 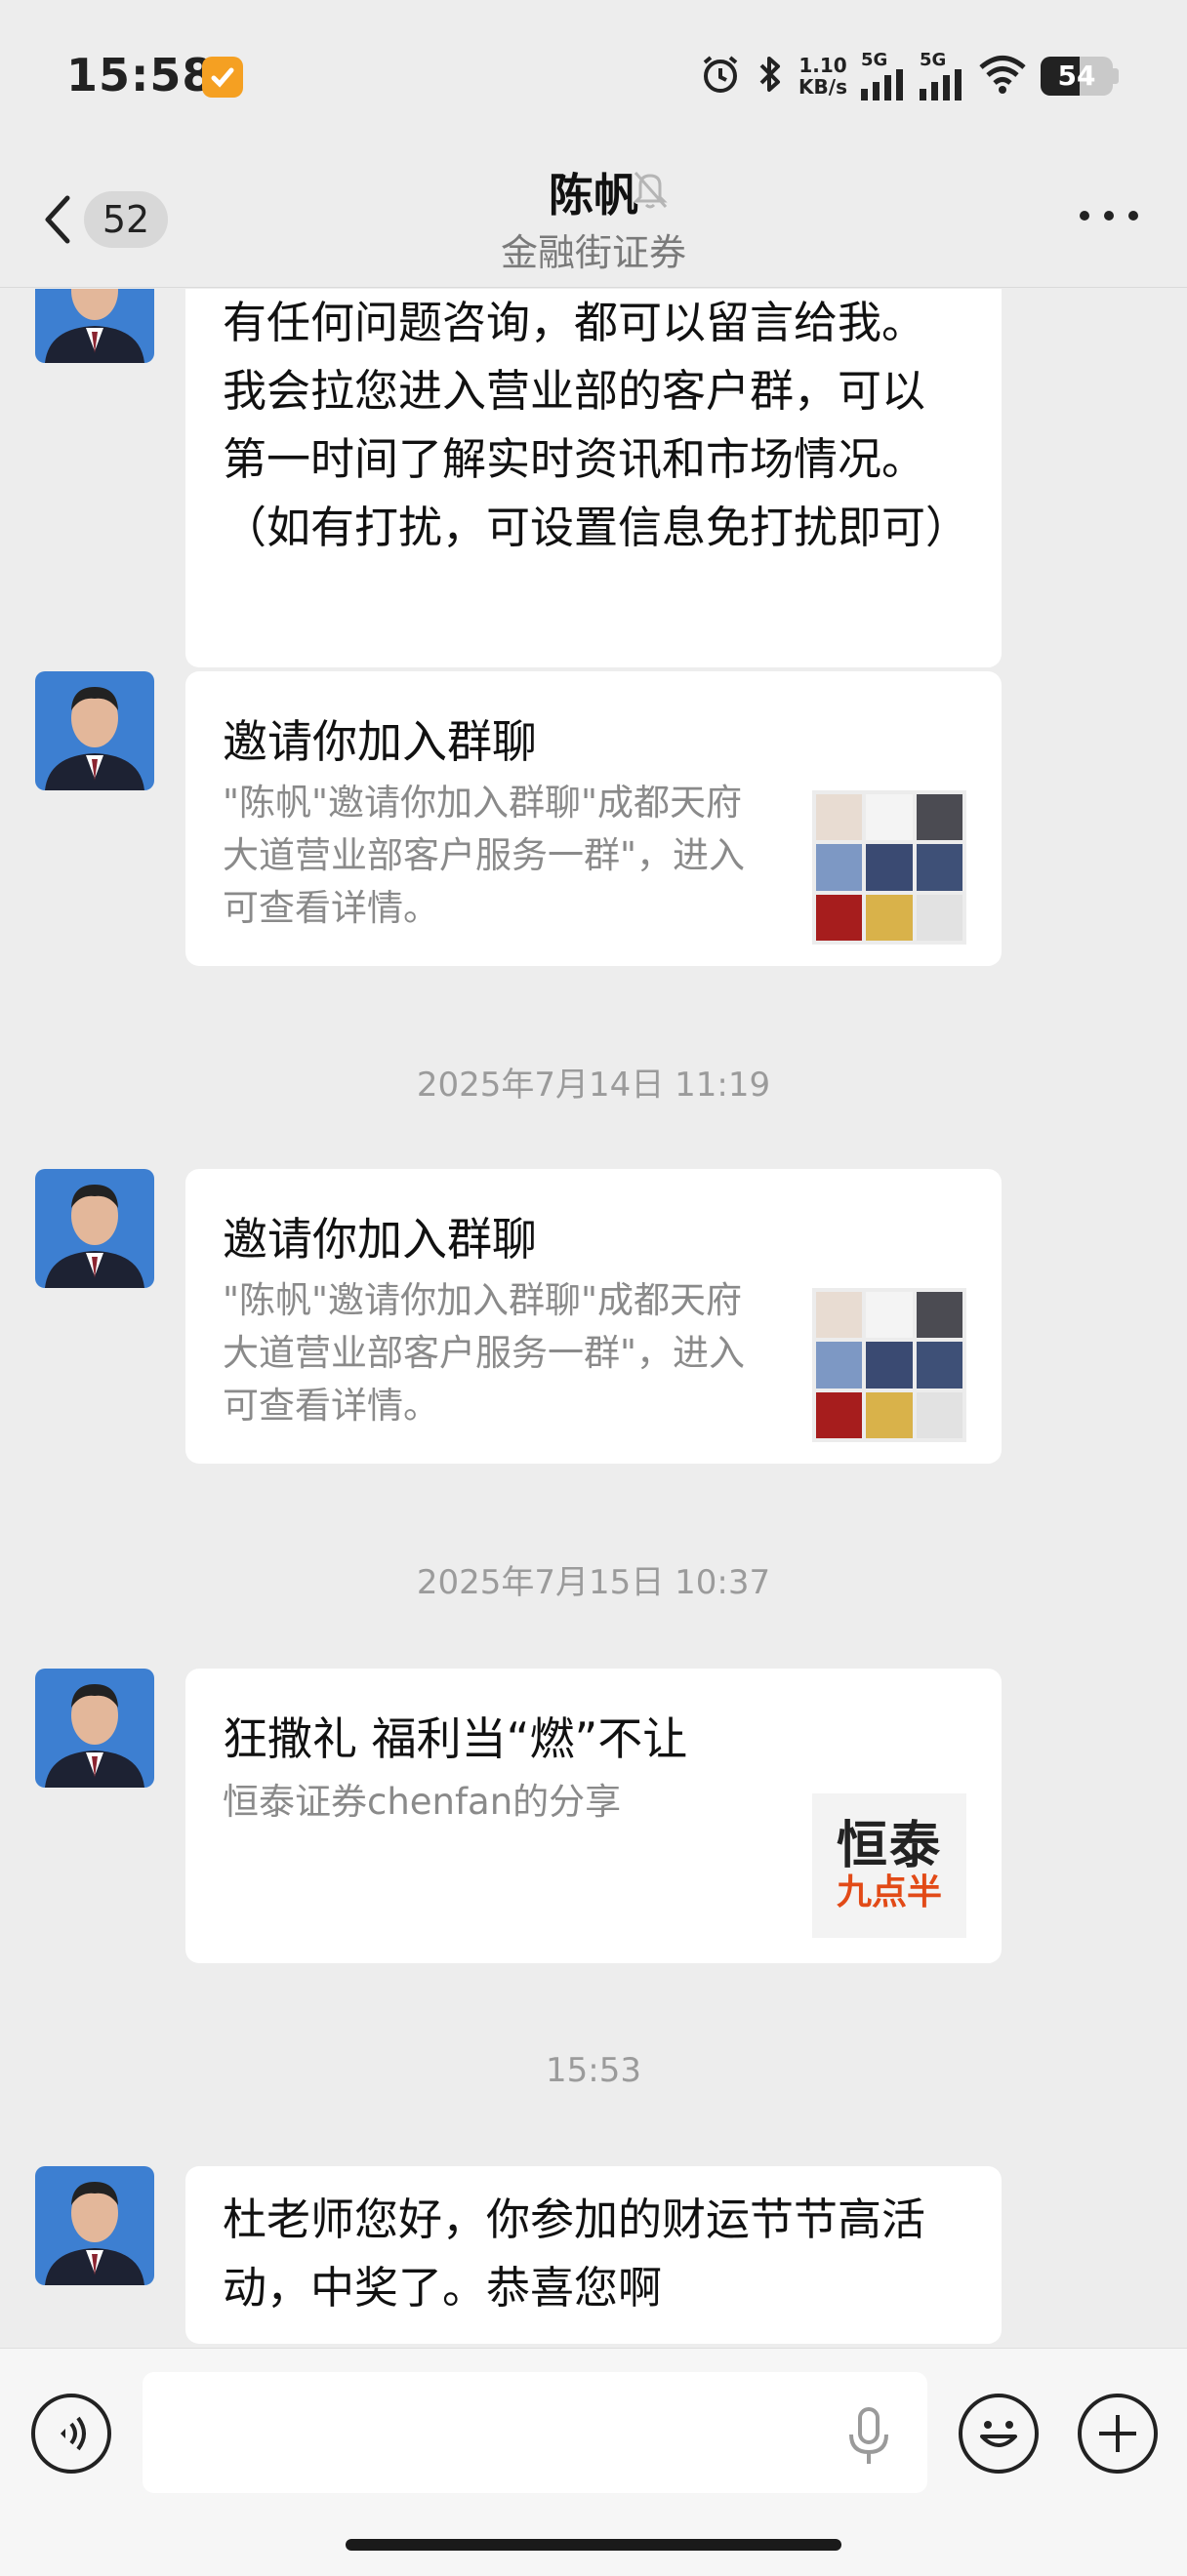 What do you see at coordinates (574, 2254) in the screenshot?
I see `message-text: 杜老师您好，你参加的财运节节高活动，中奖了。恭喜您啊` at bounding box center [574, 2254].